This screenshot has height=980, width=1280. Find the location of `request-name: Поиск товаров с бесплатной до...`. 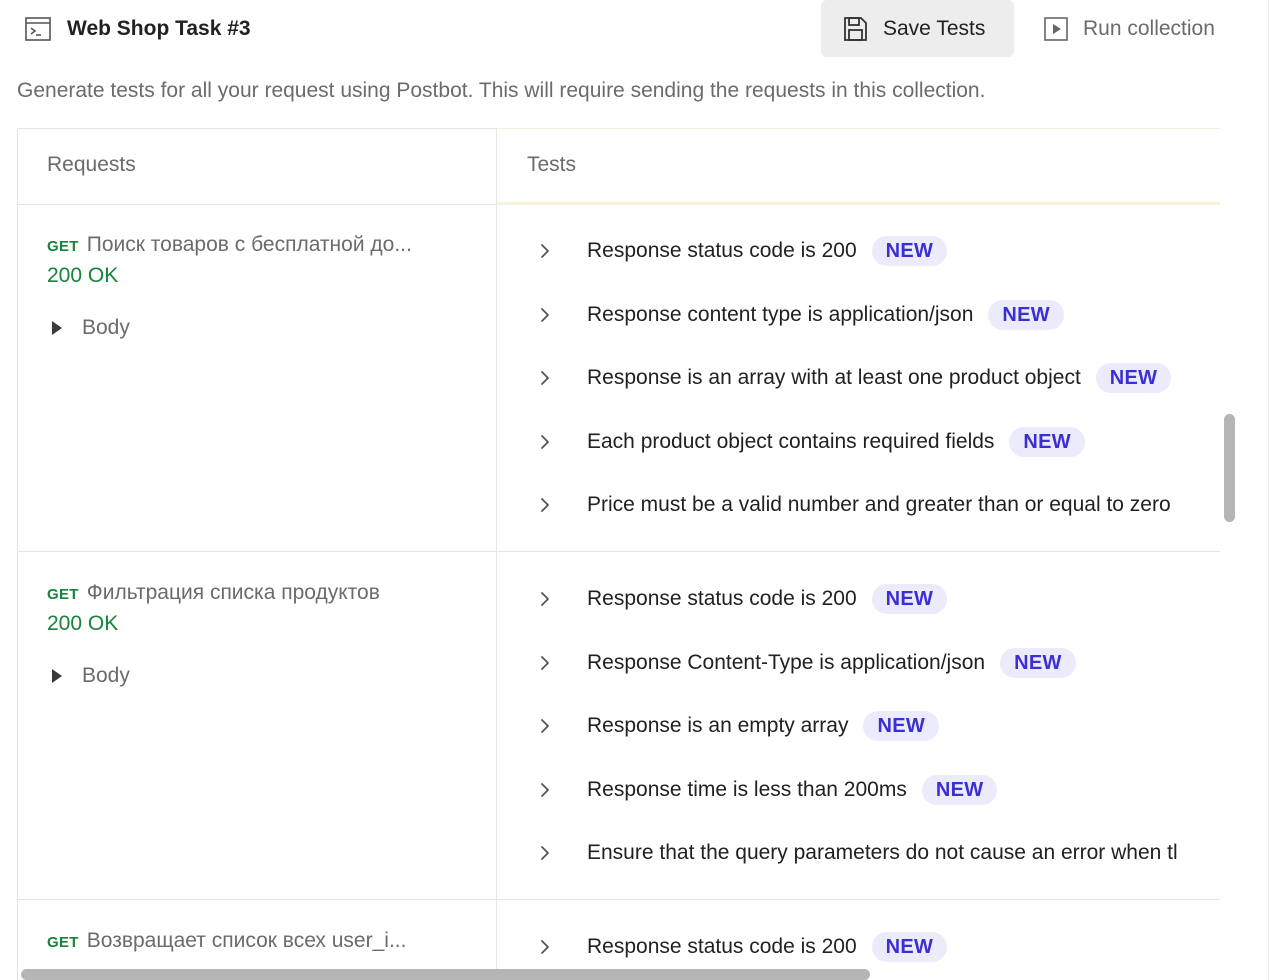

request-name: Поиск товаров с бесплатной до... is located at coordinates (249, 245).